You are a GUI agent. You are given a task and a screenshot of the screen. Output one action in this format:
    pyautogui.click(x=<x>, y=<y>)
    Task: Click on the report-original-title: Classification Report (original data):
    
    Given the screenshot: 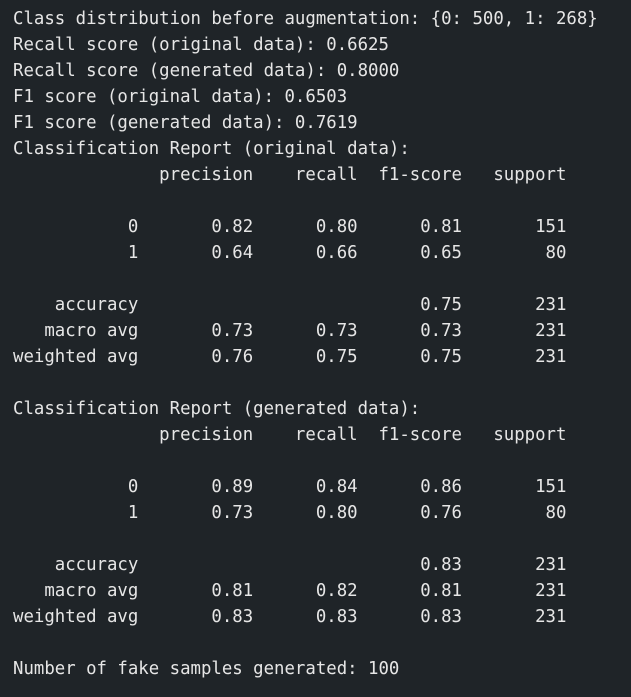 What is the action you would take?
    pyautogui.click(x=211, y=149)
    